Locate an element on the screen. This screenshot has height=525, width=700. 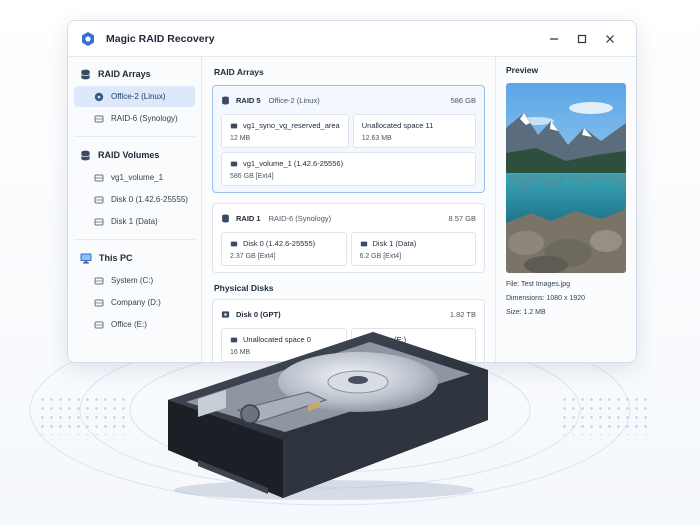
array-size: 586 GB is located at coordinates (463, 100).